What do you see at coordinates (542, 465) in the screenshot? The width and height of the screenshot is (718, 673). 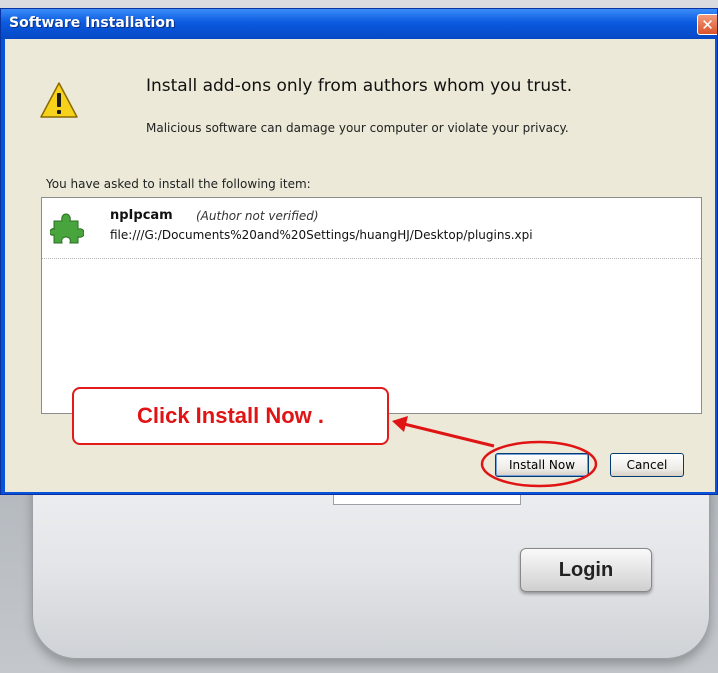 I see `install-now-button: Install Now` at bounding box center [542, 465].